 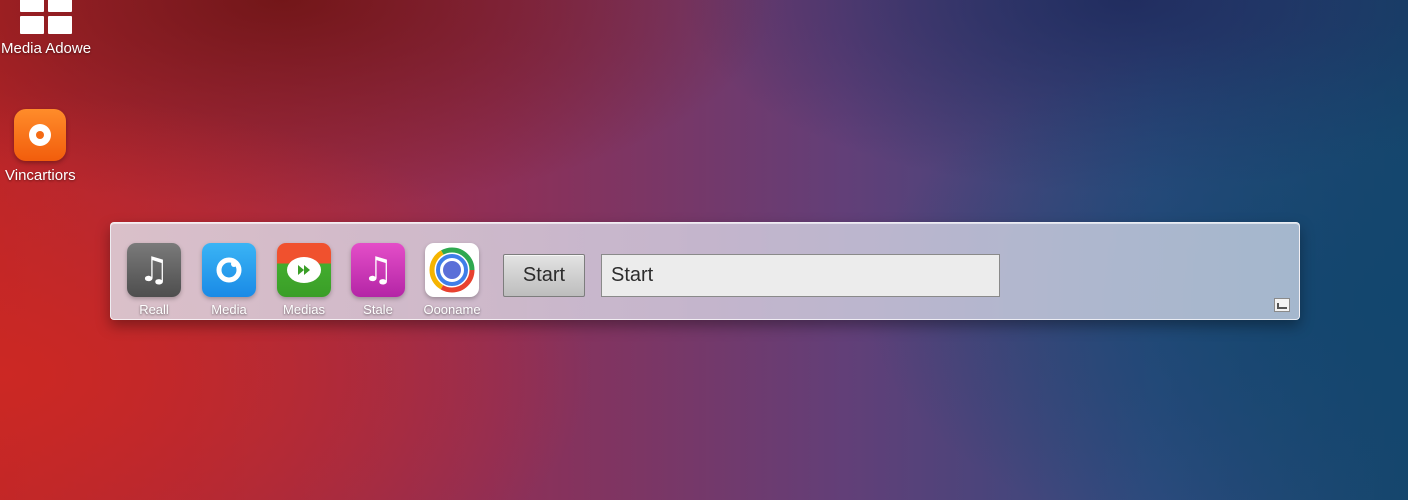 I want to click on dock-app-stale: ♫ Stale, so click(x=378, y=280).